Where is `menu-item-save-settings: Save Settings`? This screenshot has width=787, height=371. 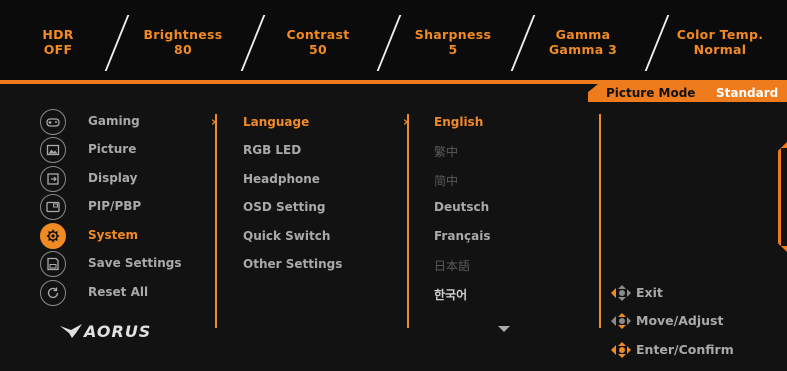 menu-item-save-settings: Save Settings is located at coordinates (125, 264).